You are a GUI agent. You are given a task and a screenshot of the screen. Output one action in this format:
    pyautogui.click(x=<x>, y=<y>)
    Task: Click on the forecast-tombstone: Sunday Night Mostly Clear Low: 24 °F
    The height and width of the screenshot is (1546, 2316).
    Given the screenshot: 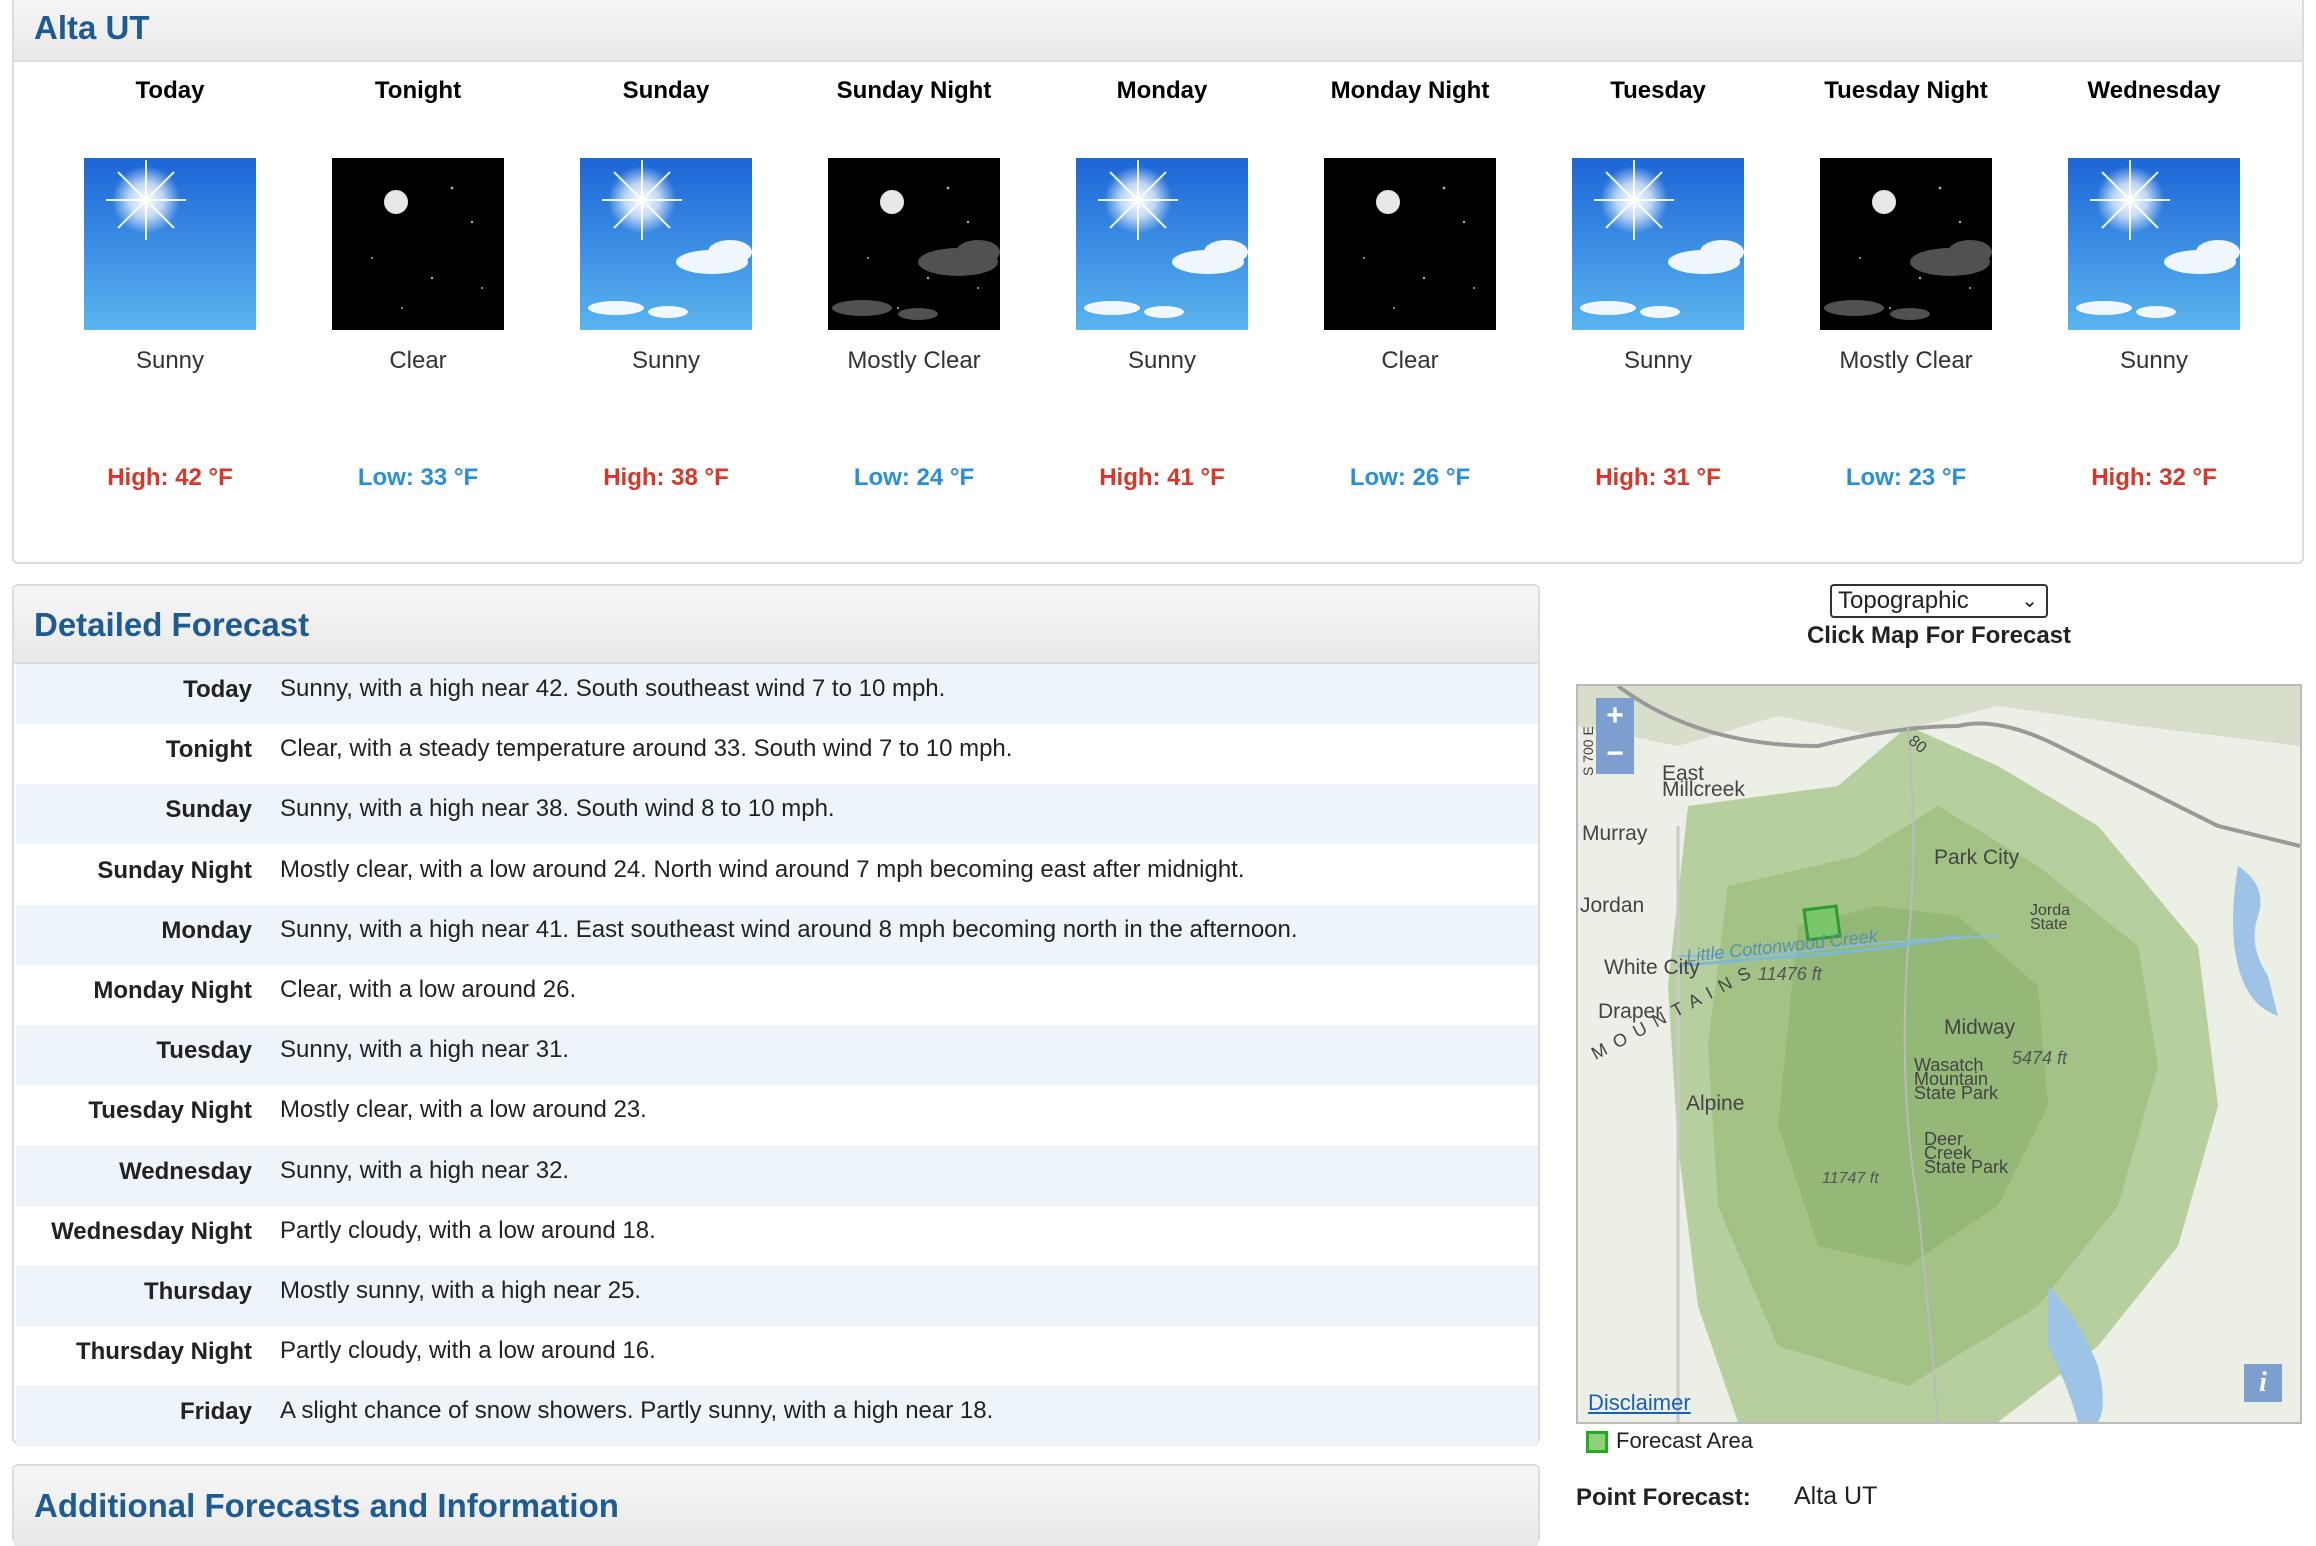 What is the action you would take?
    pyautogui.click(x=914, y=283)
    